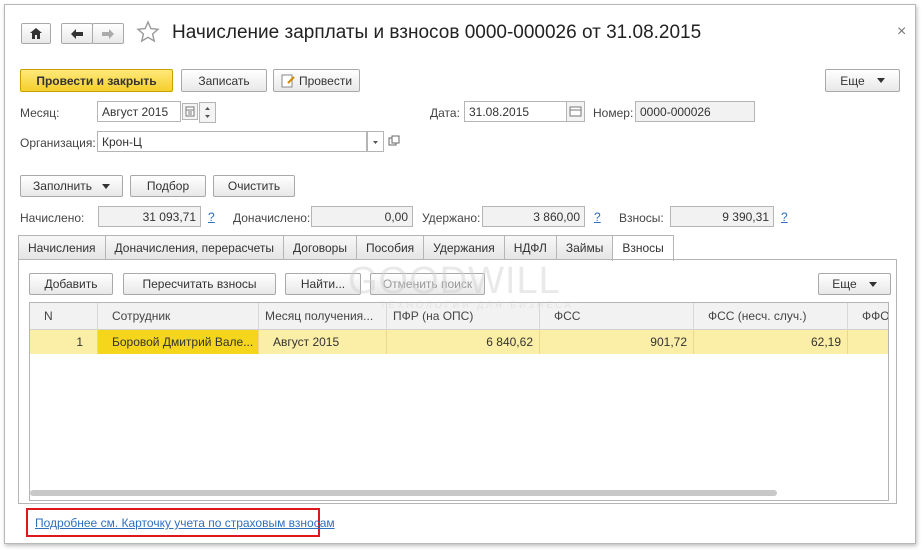 This screenshot has width=923, height=550. I want to click on organization-dropdown-button, so click(375, 141).